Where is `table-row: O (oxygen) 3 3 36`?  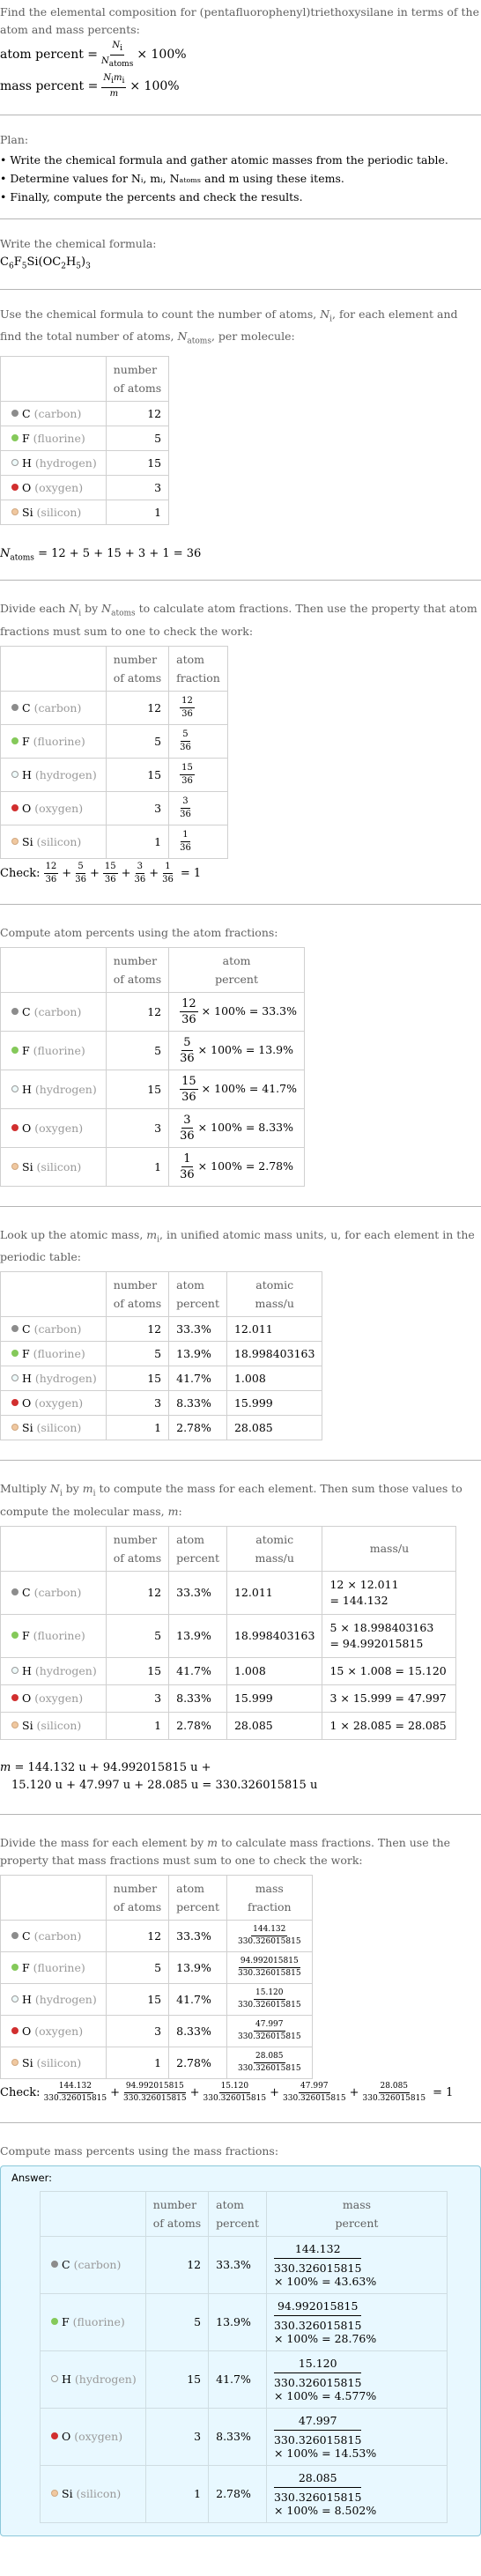
table-row: O (oxygen) 3 3 36 is located at coordinates (114, 807).